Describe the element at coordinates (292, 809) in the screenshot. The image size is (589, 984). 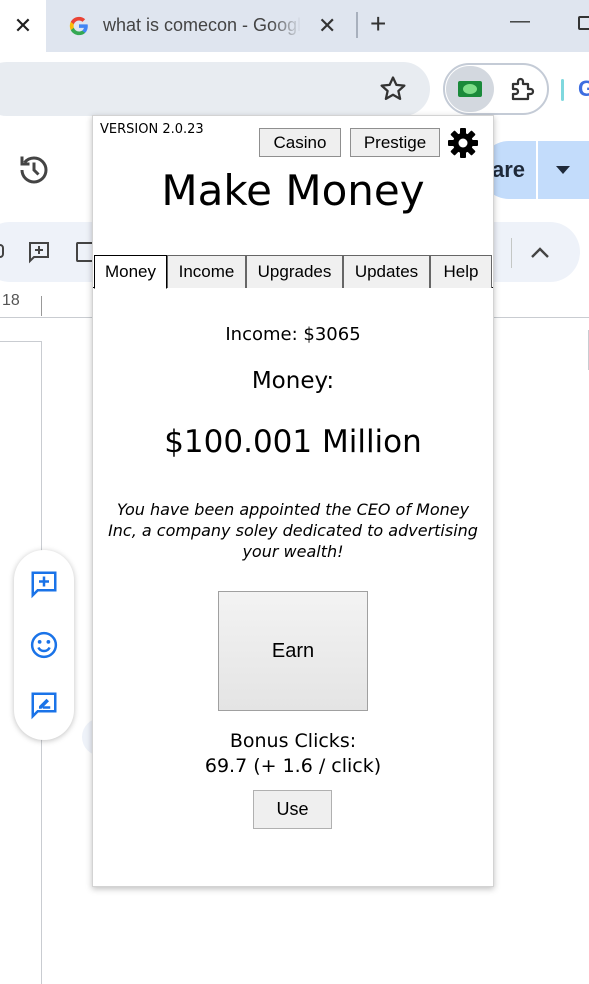
I see `use-bonus-button: Use` at that location.